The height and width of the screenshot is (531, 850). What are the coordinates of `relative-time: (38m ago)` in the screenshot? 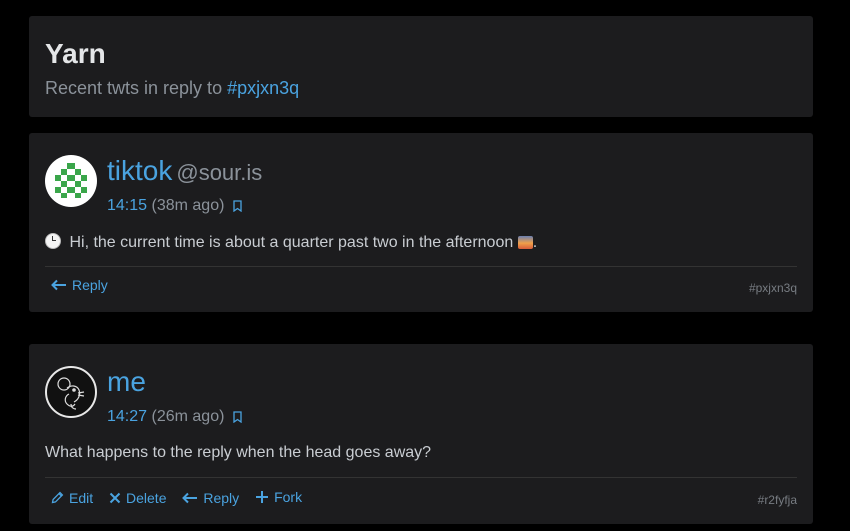 It's located at (188, 205).